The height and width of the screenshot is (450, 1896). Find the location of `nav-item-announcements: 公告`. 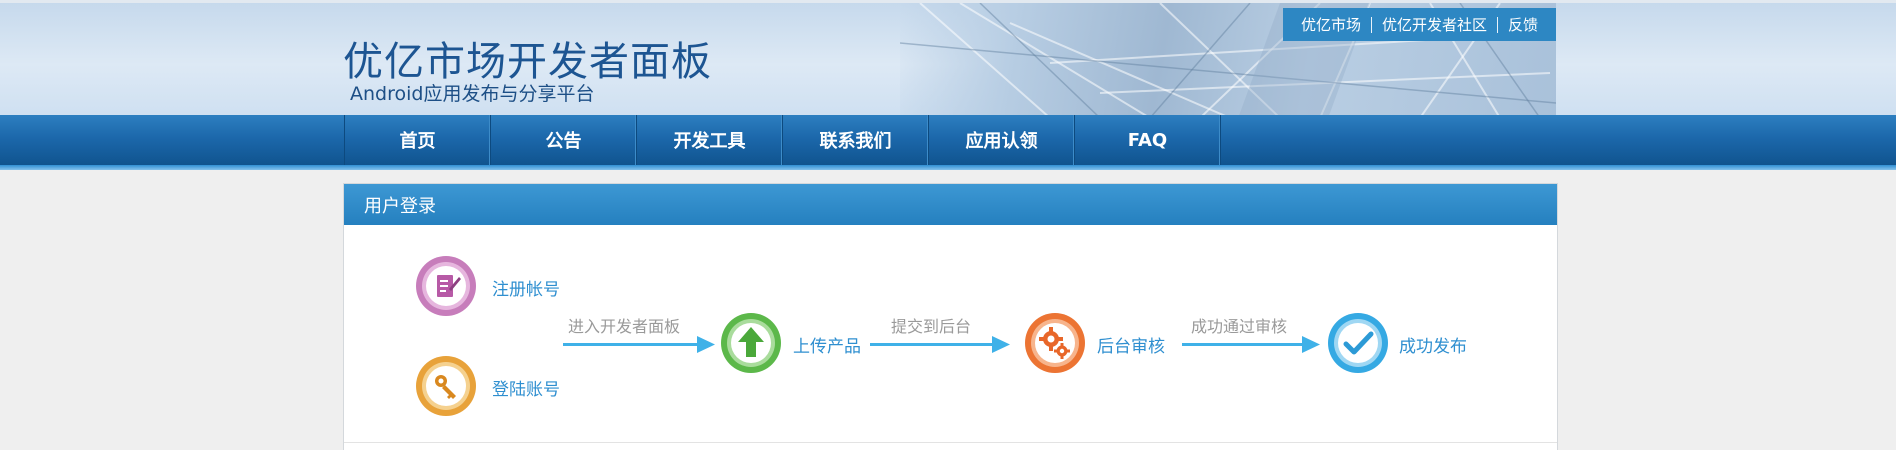

nav-item-announcements: 公告 is located at coordinates (564, 140).